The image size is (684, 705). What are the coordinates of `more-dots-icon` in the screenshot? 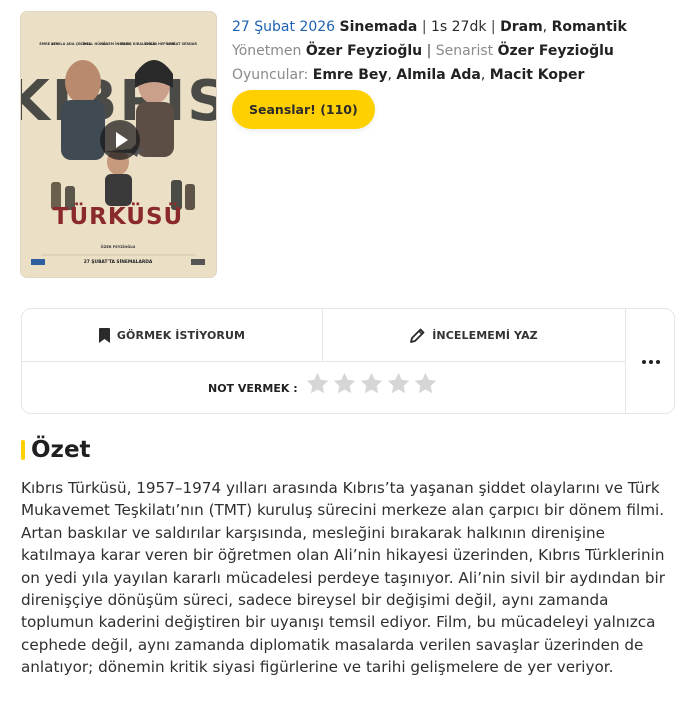 It's located at (651, 362).